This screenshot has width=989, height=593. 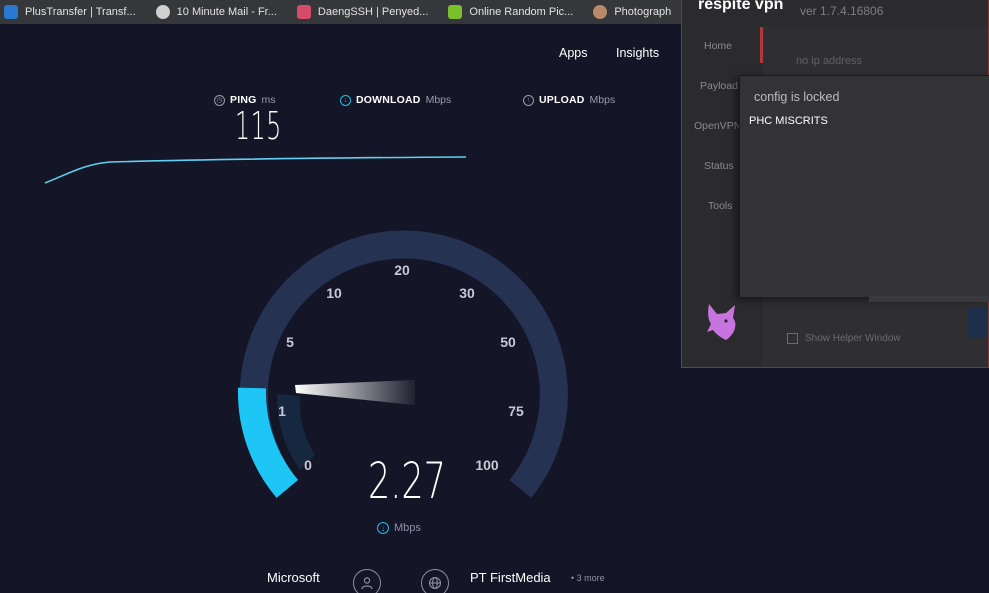 I want to click on tick-label: 75, so click(x=516, y=411).